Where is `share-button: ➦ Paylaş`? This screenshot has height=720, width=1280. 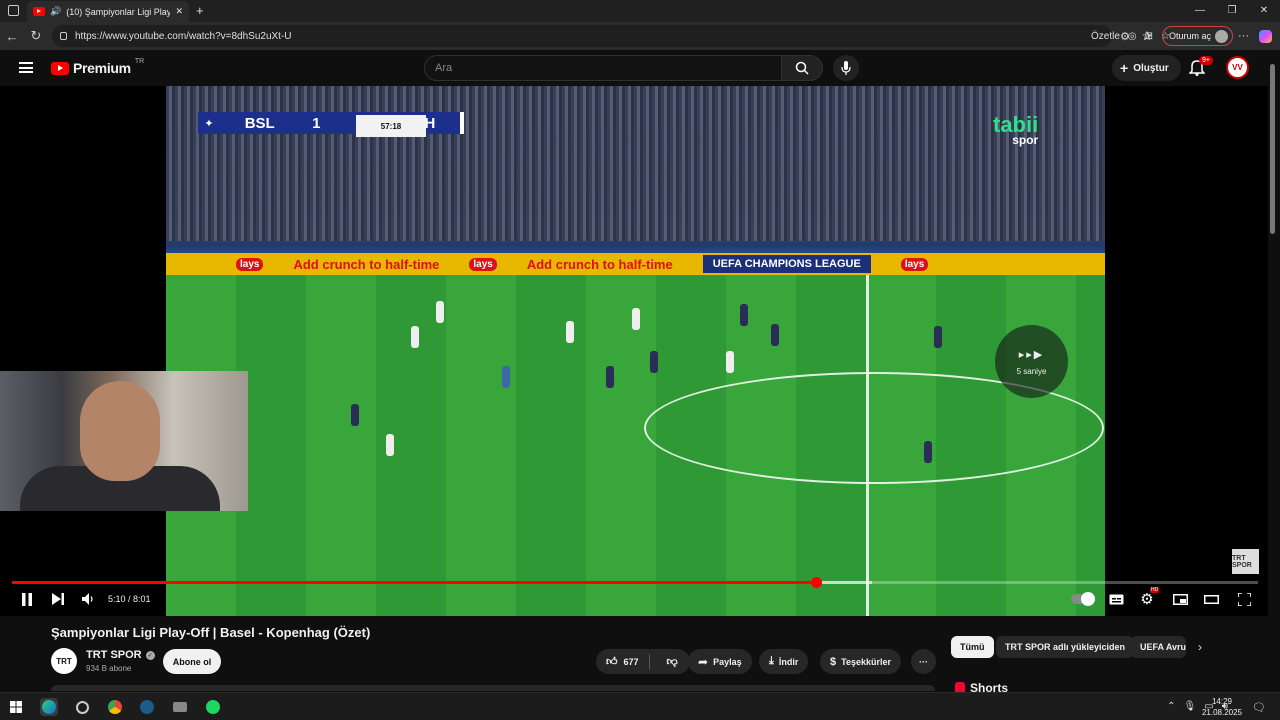
share-button: ➦ Paylaş is located at coordinates (720, 661).